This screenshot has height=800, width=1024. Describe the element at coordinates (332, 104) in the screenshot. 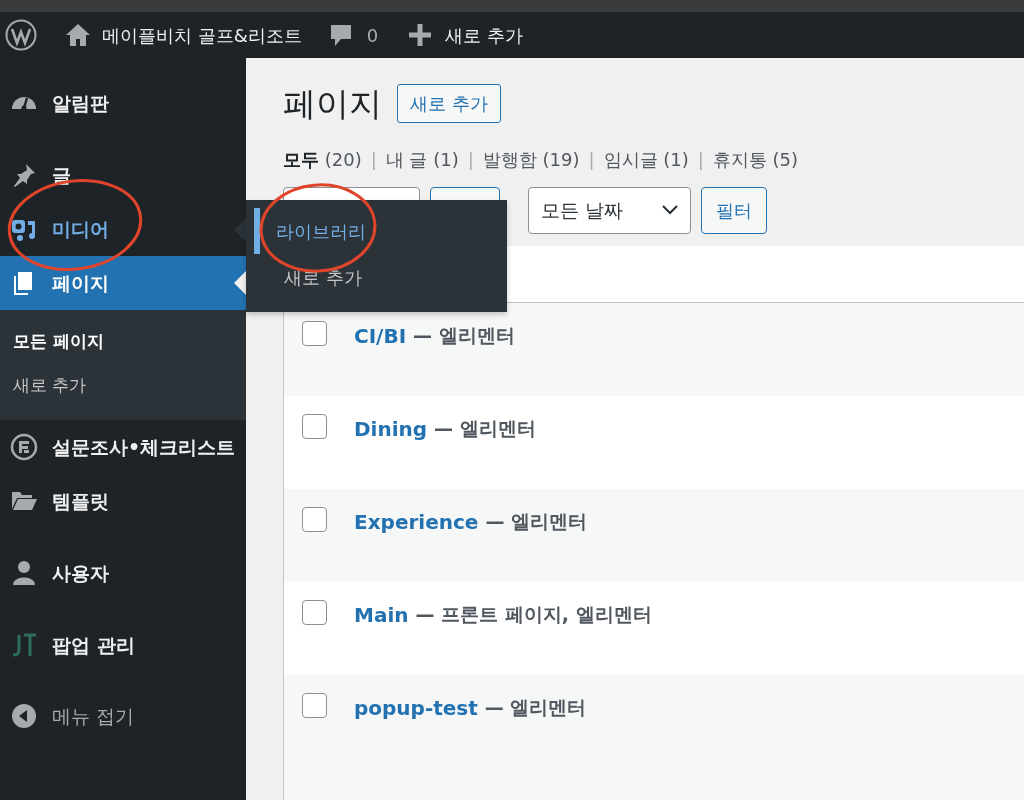

I see `page-title: 페이지` at that location.